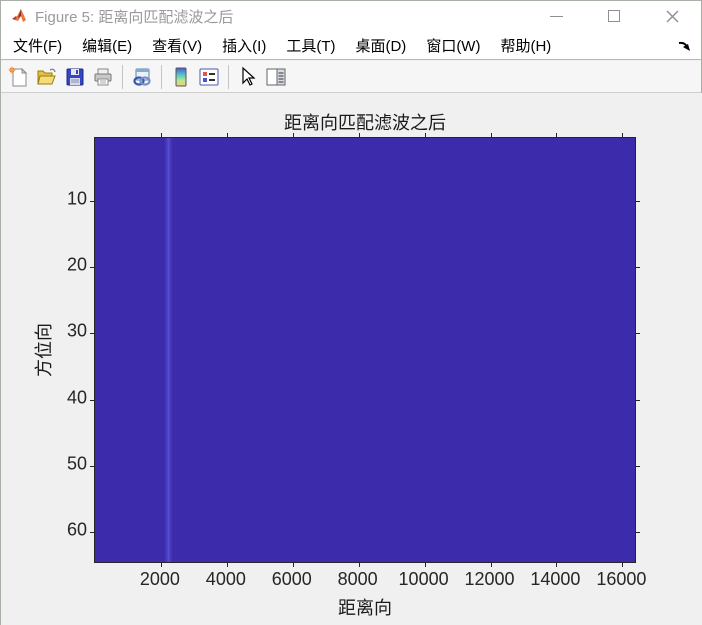 This screenshot has width=702, height=625. Describe the element at coordinates (159, 579) in the screenshot. I see `x-tick-label: 2000` at that location.